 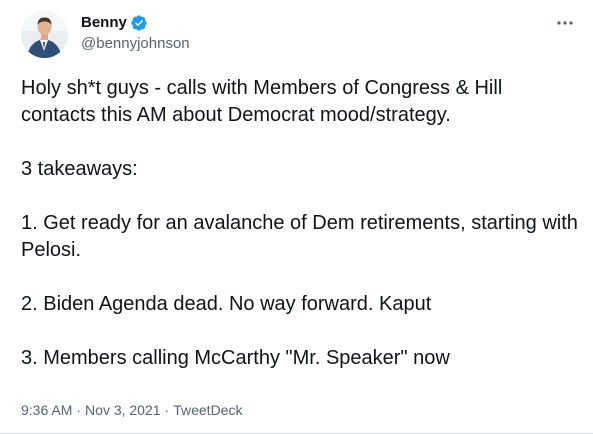 I want to click on avatar, so click(x=44, y=34).